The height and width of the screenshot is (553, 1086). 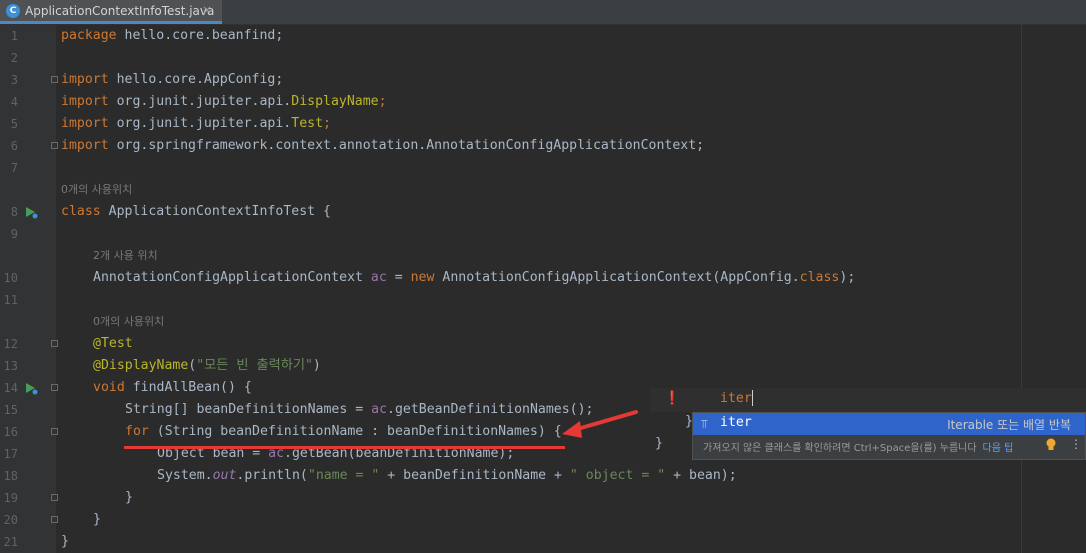 I want to click on line-number: 4, so click(x=14, y=102).